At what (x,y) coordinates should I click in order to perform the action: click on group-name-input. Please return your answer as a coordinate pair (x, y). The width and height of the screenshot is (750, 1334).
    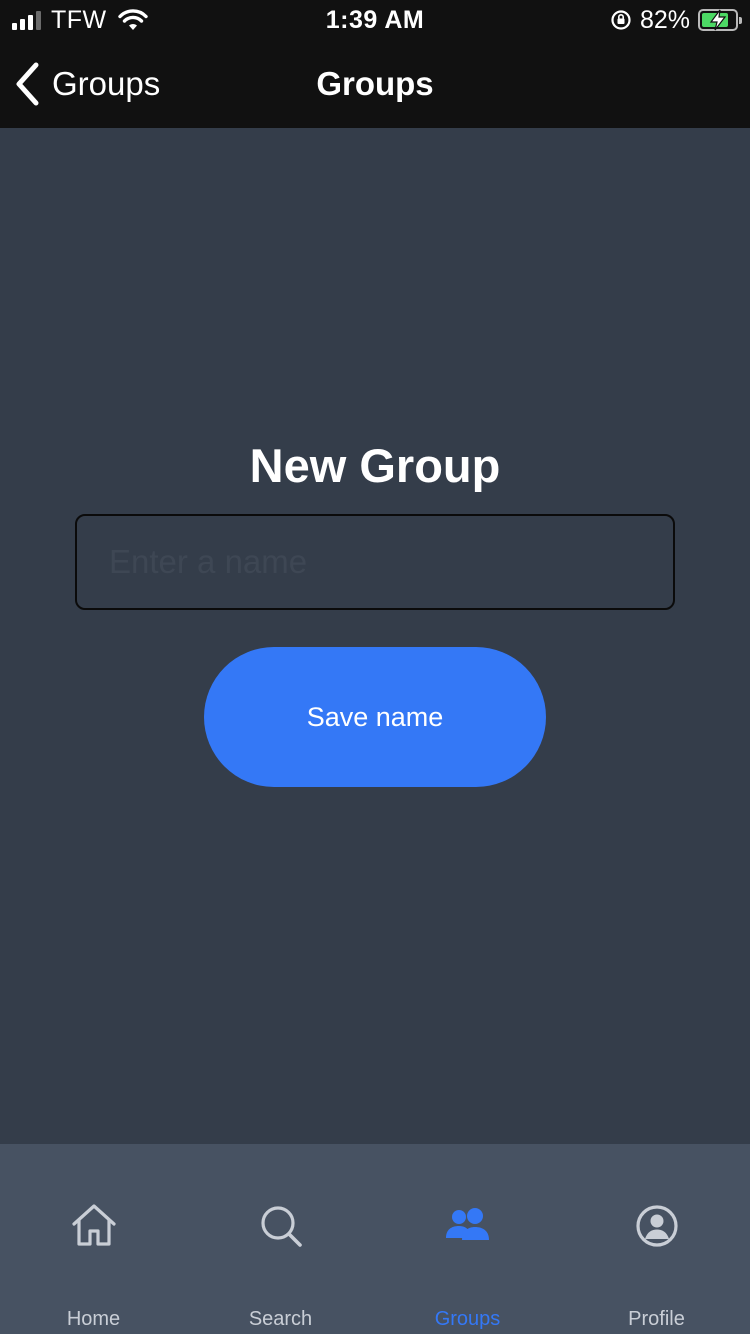
    Looking at the image, I should click on (375, 562).